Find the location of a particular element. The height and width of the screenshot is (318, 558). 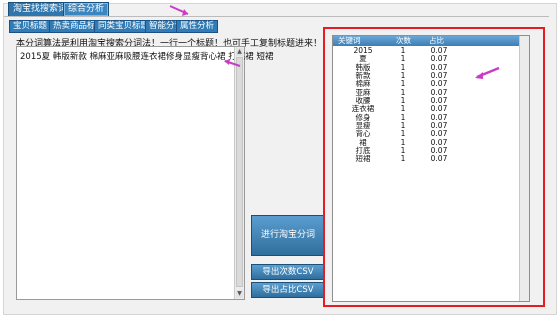

header-count: 次数 is located at coordinates (403, 41).